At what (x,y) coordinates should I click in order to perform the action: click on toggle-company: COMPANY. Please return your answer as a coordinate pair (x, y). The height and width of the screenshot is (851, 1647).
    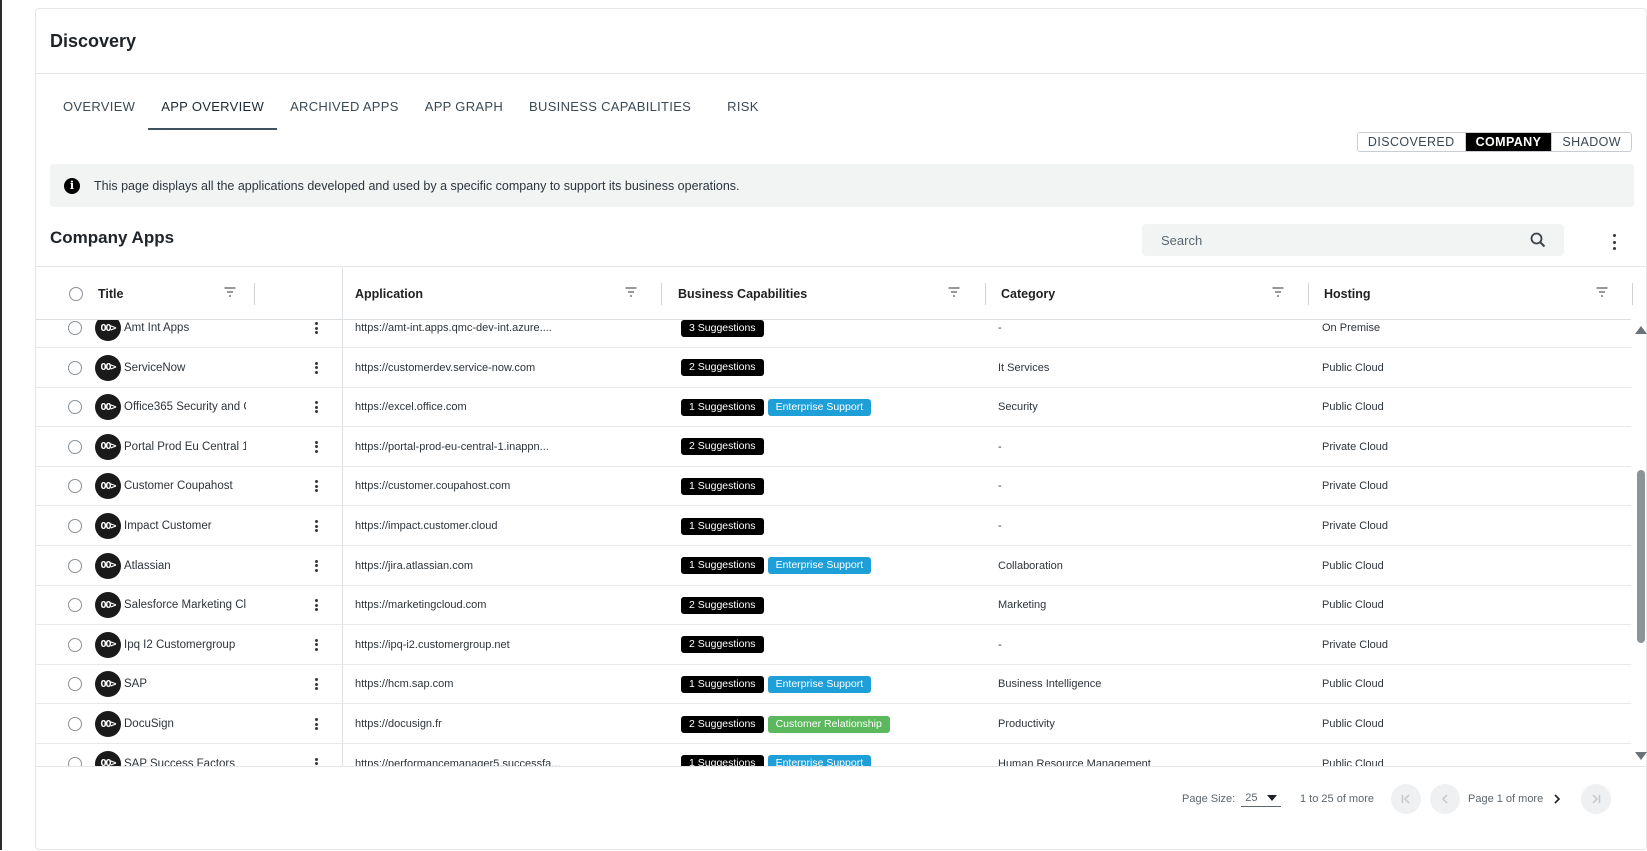
    Looking at the image, I should click on (1508, 142).